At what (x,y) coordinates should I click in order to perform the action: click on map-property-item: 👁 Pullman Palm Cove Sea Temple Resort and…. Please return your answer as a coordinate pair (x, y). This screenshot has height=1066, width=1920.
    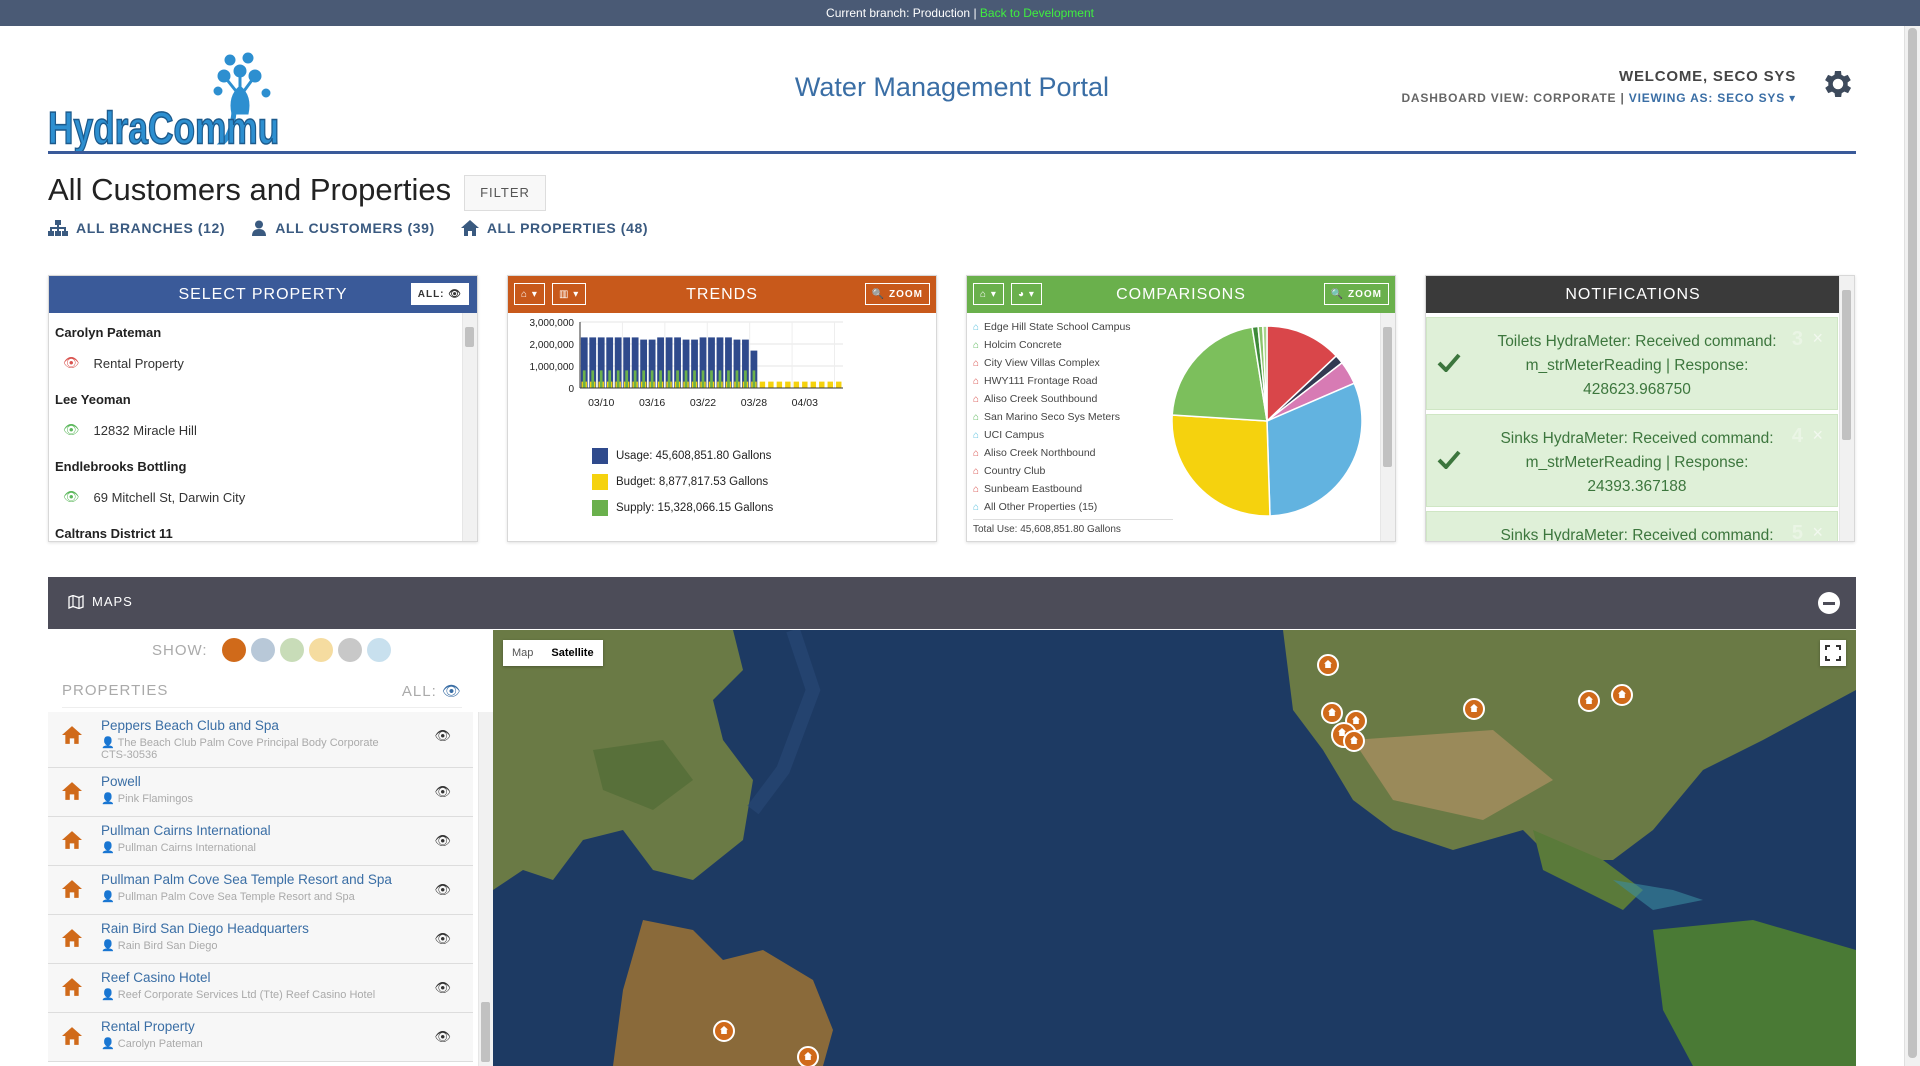
    Looking at the image, I should click on (260, 890).